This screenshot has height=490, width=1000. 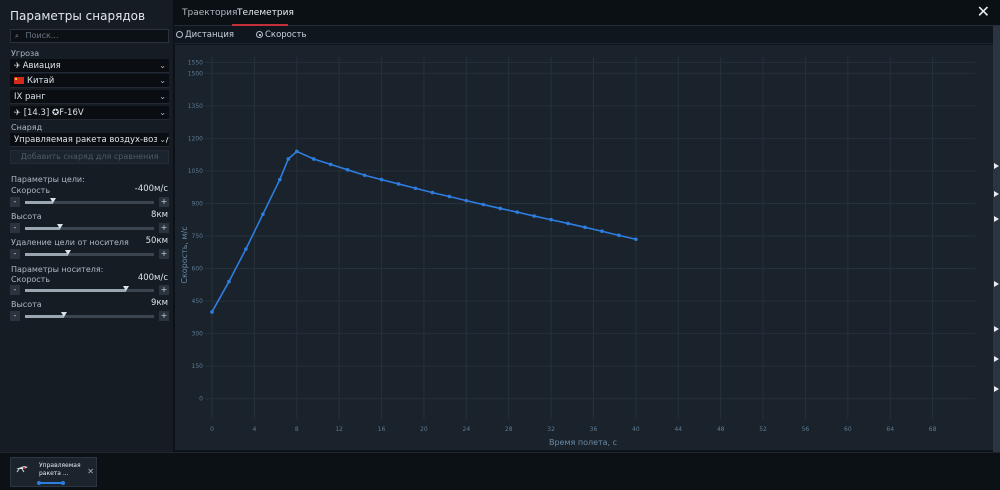 I want to click on rank-select: IX ранг ⌄, so click(x=89, y=97).